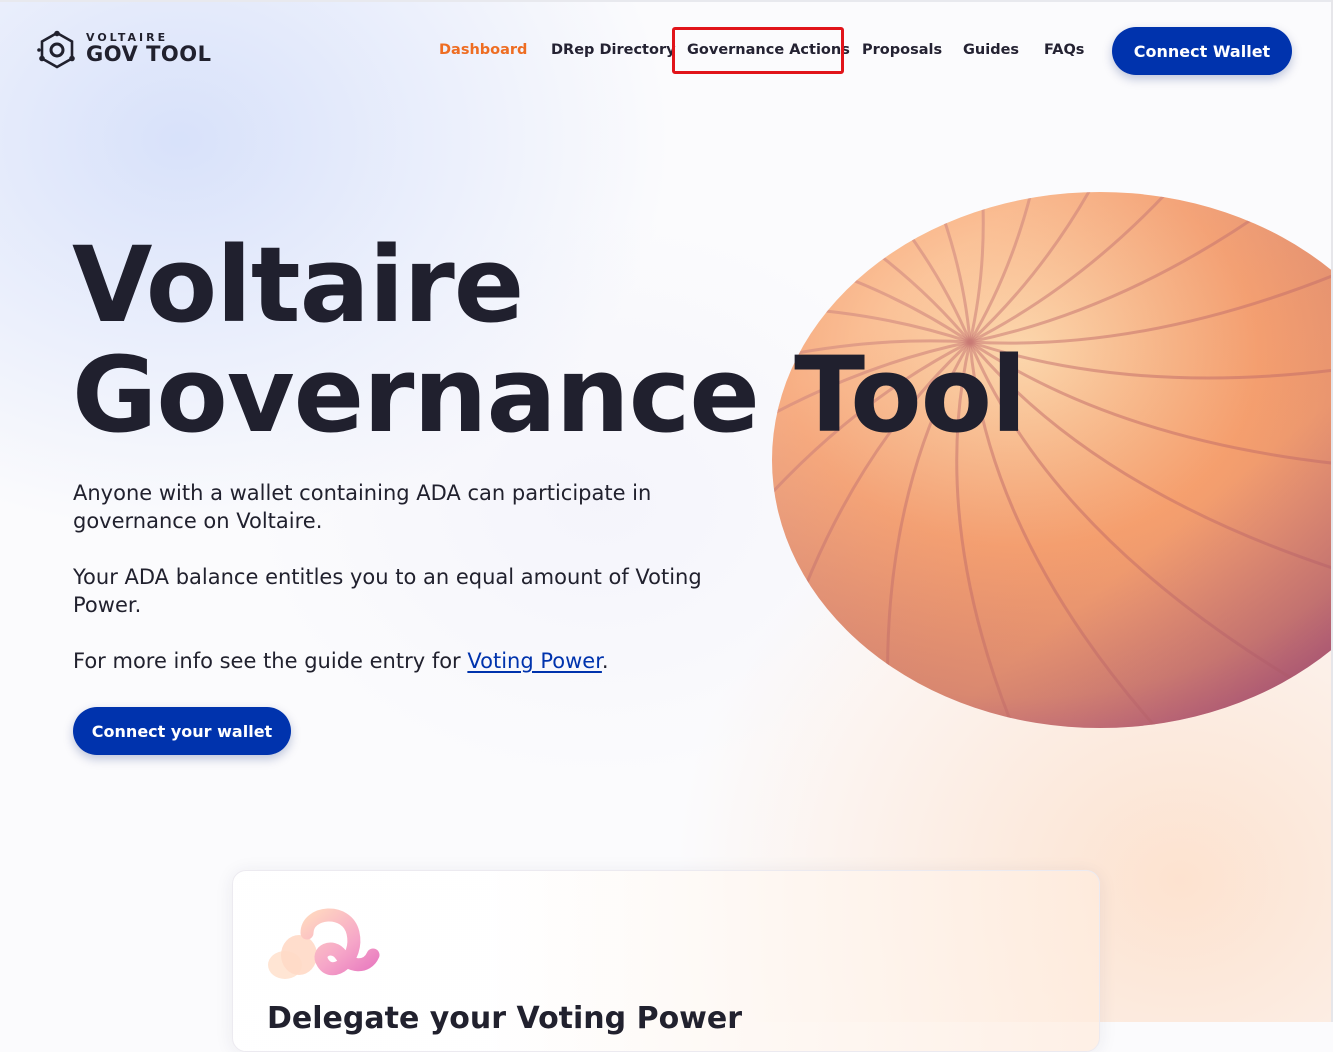  What do you see at coordinates (149, 54) in the screenshot?
I see `logo-main-text: GOV TOOL` at bounding box center [149, 54].